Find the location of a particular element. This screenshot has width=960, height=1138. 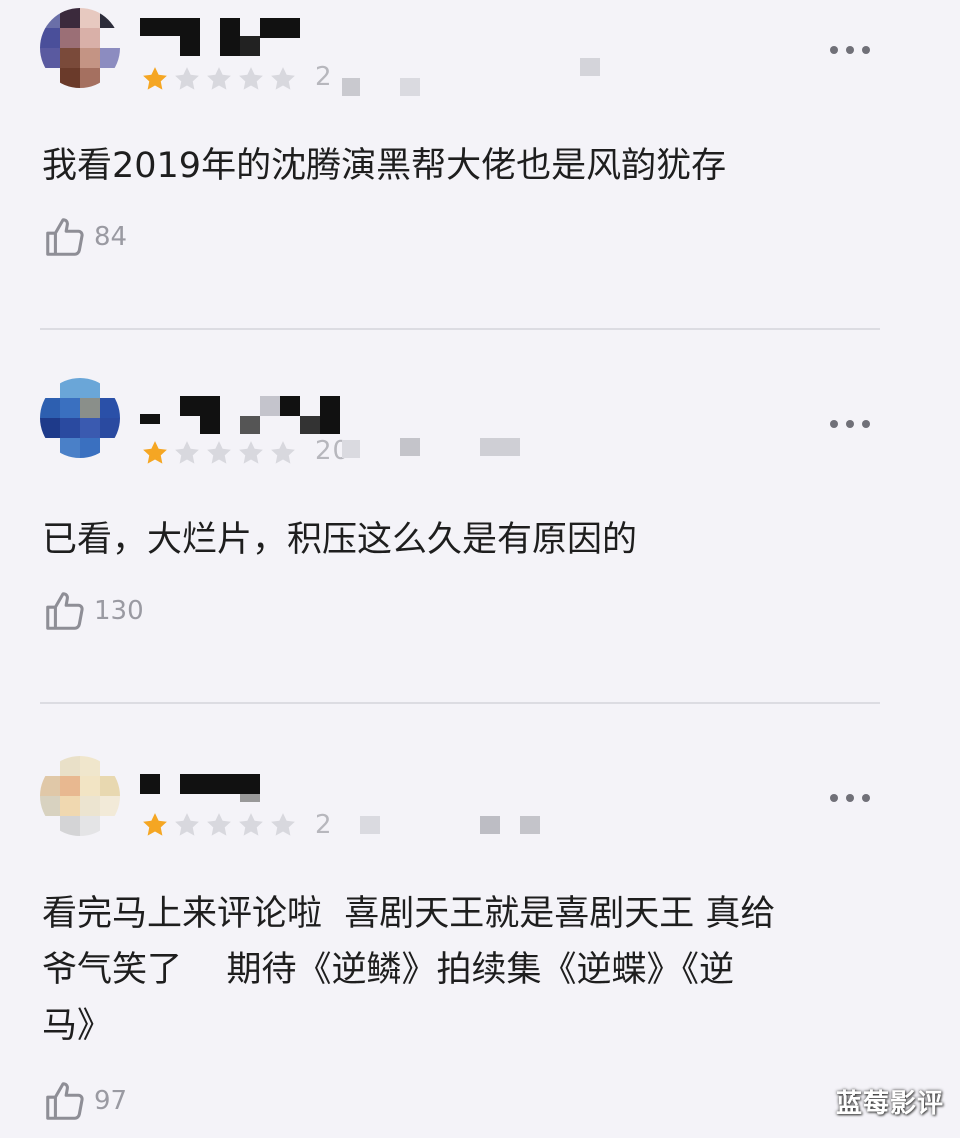

comment-text: 已看，大烂片，积压这么久是有原因的 is located at coordinates (340, 540).